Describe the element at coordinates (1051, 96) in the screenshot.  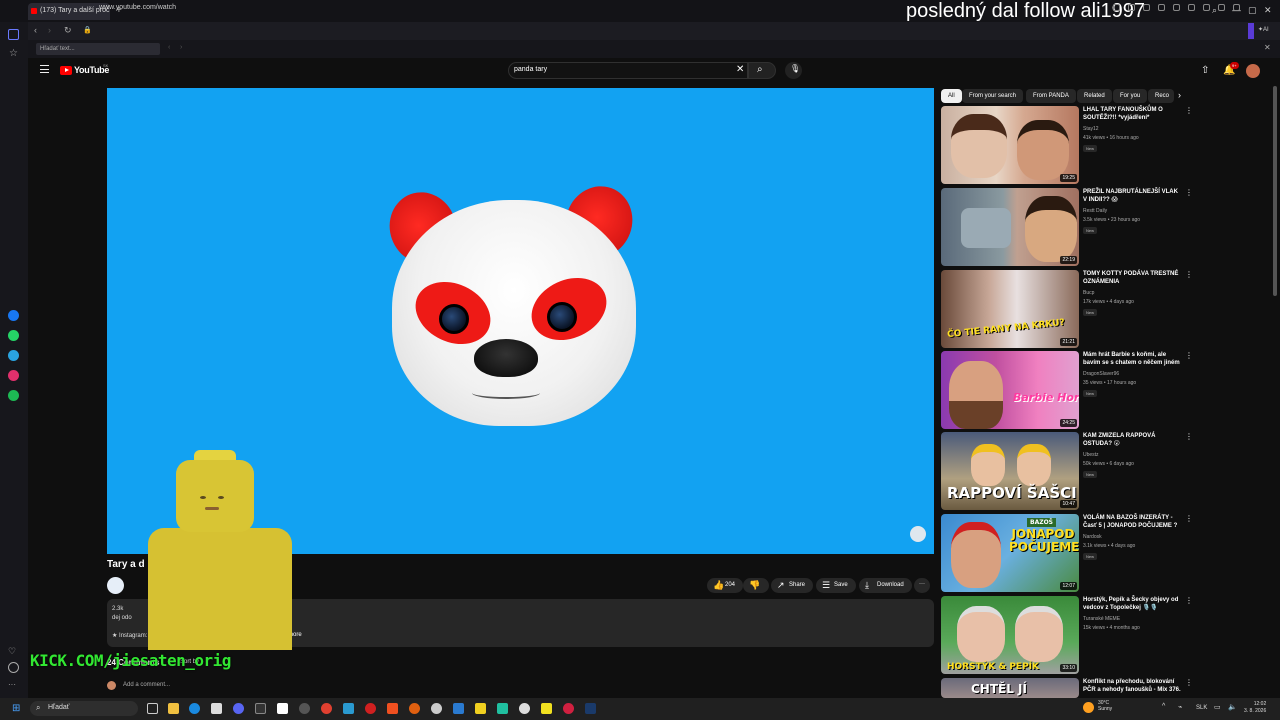
I see `chip-from-panda: From PANDA` at that location.